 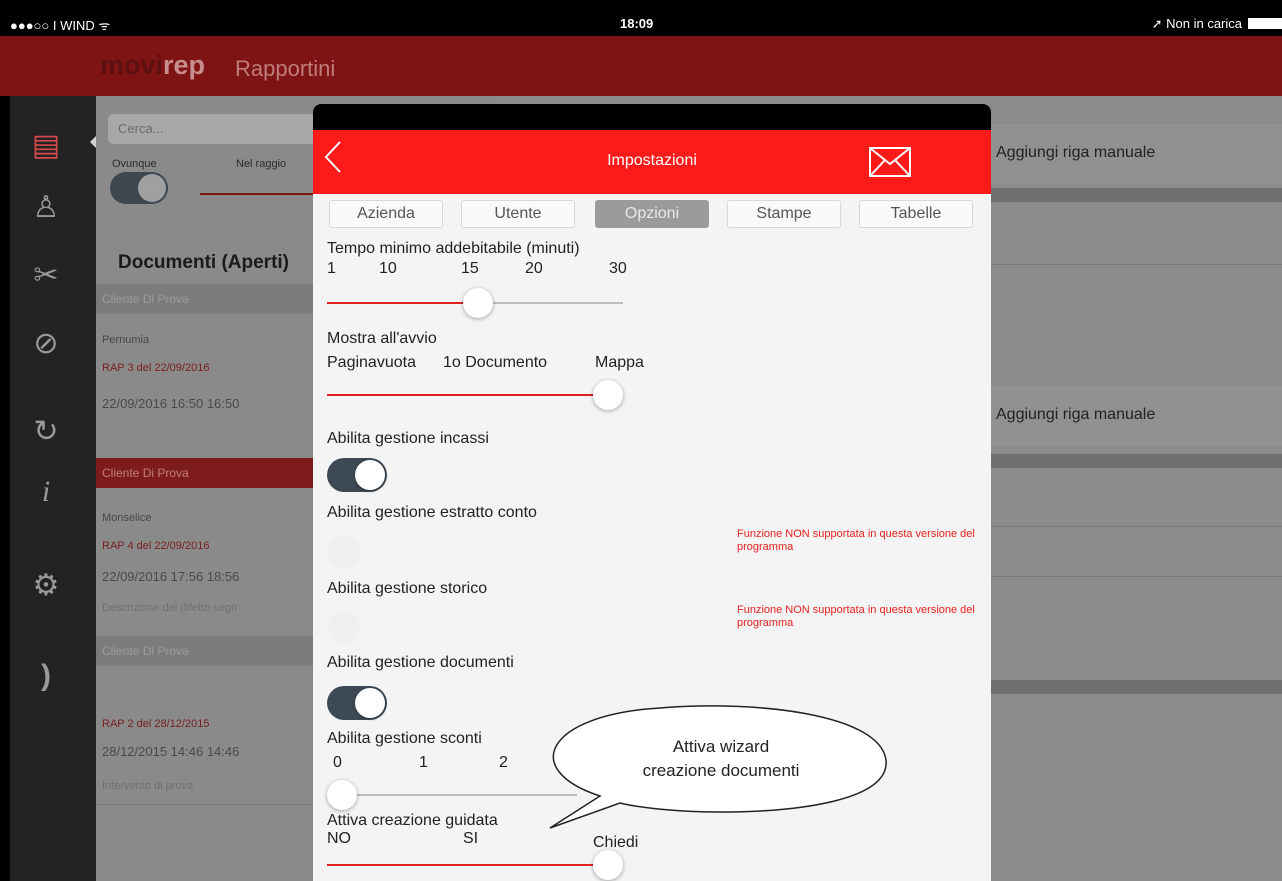 I want to click on charging-status: ➚ Non in carica, so click(x=1196, y=23).